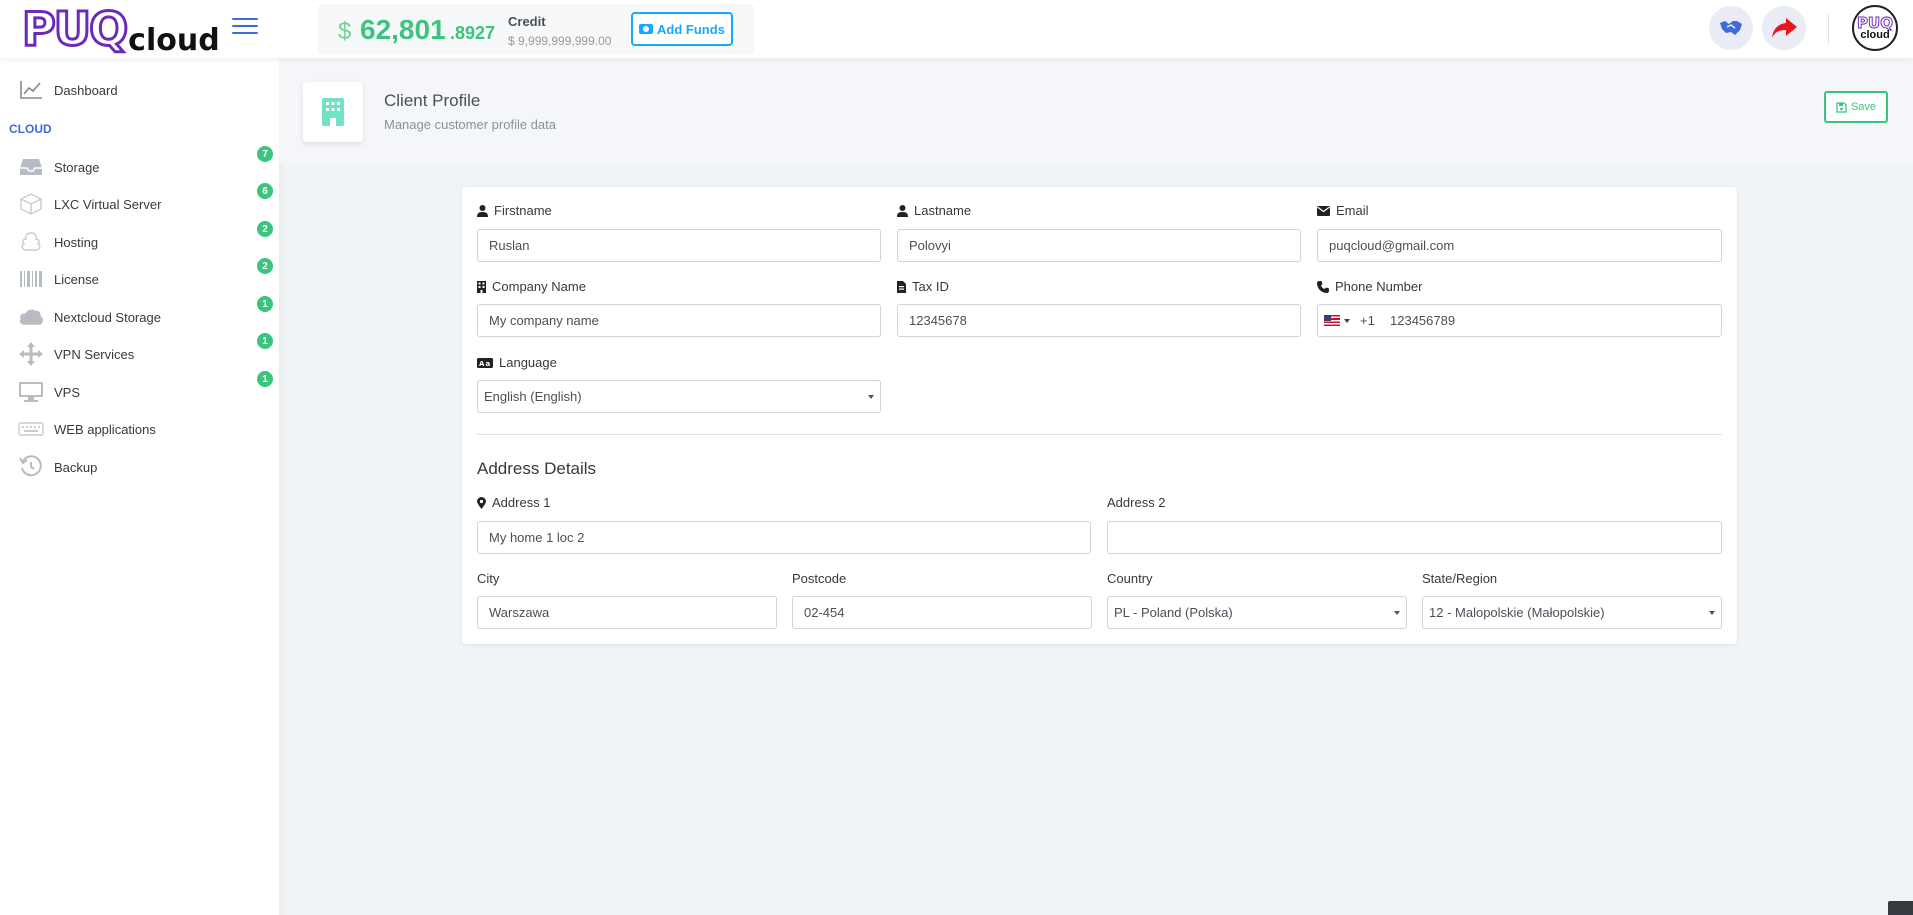 This screenshot has width=1913, height=915. Describe the element at coordinates (139, 392) in the screenshot. I see `sidebar-item-vps: VPS` at that location.